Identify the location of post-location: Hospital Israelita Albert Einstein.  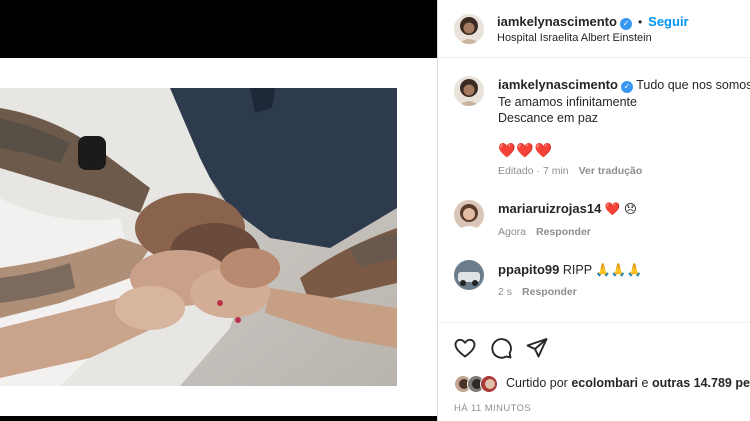
(574, 38).